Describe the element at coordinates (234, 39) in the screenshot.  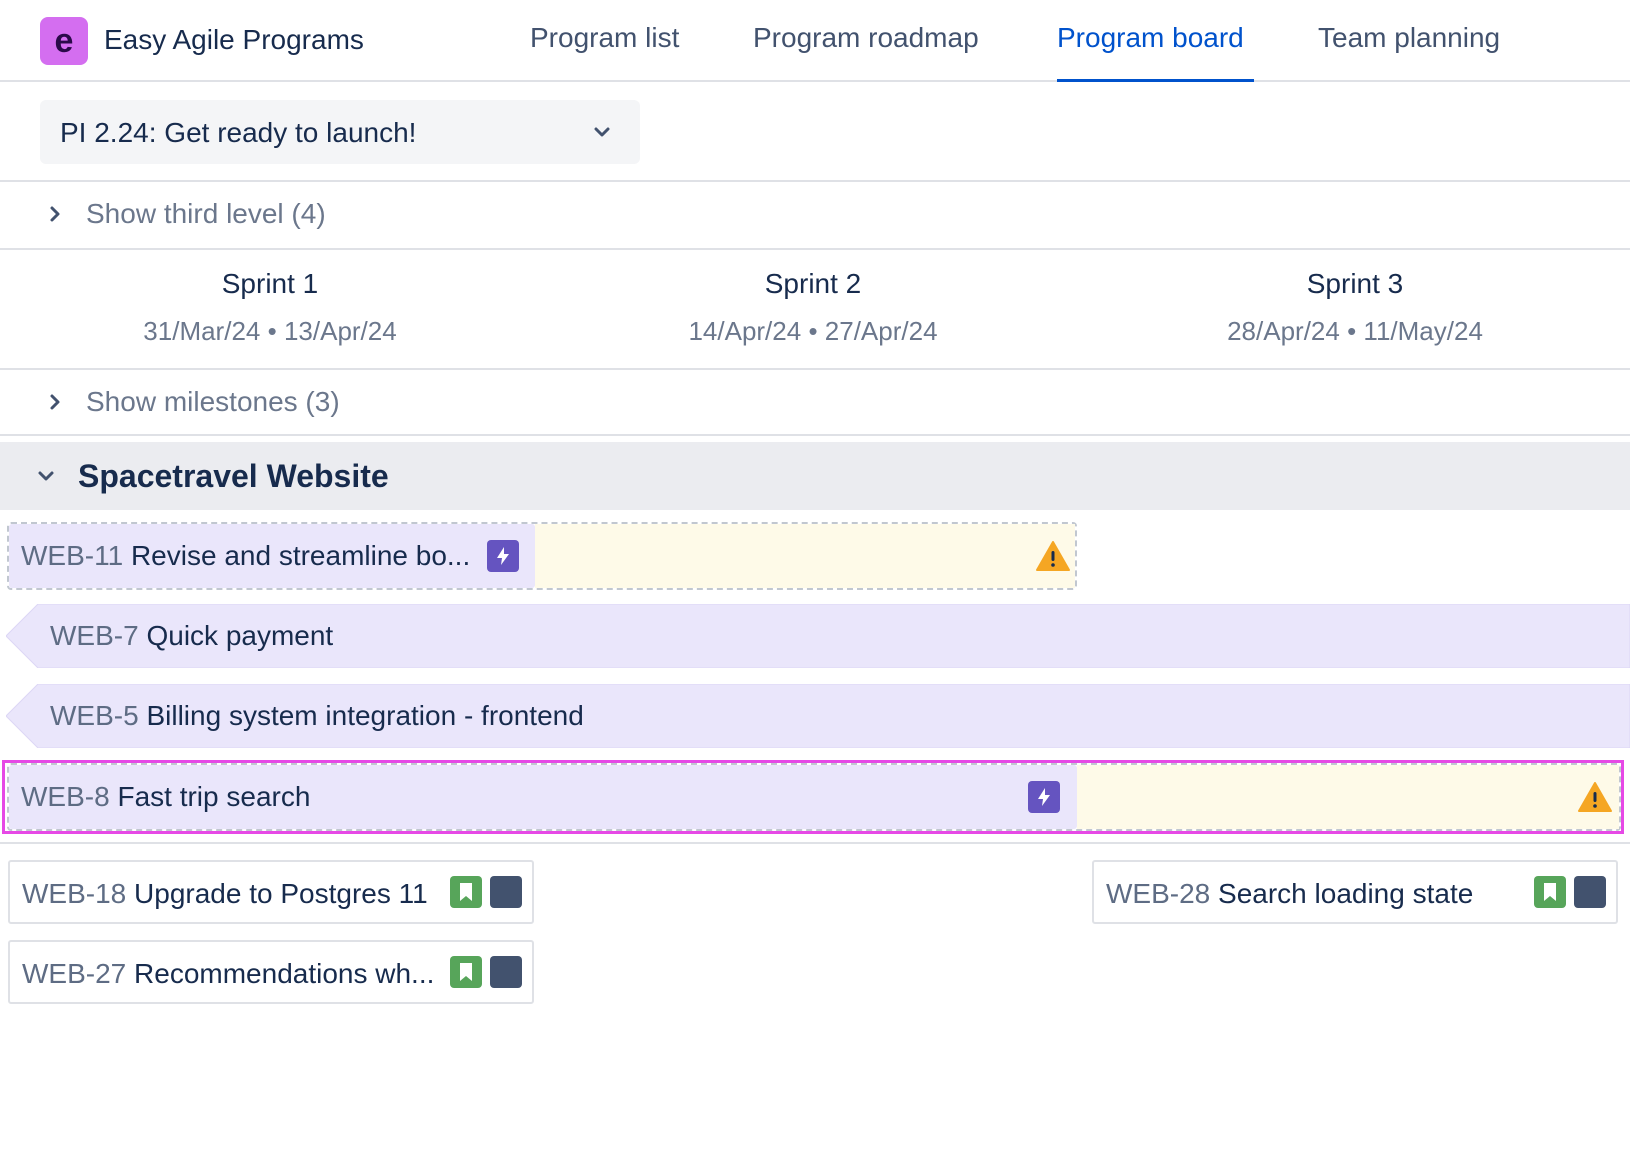
I see `app-title: Easy Agile Programs` at that location.